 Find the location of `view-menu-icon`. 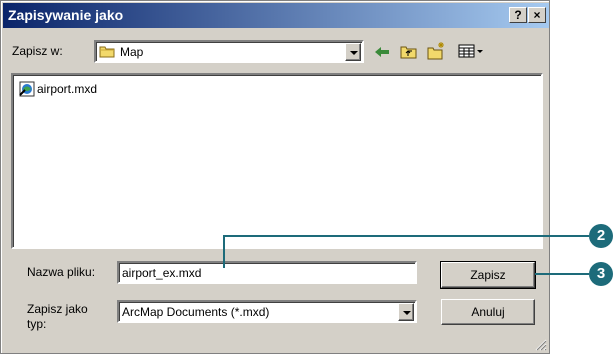

view-menu-icon is located at coordinates (471, 51).